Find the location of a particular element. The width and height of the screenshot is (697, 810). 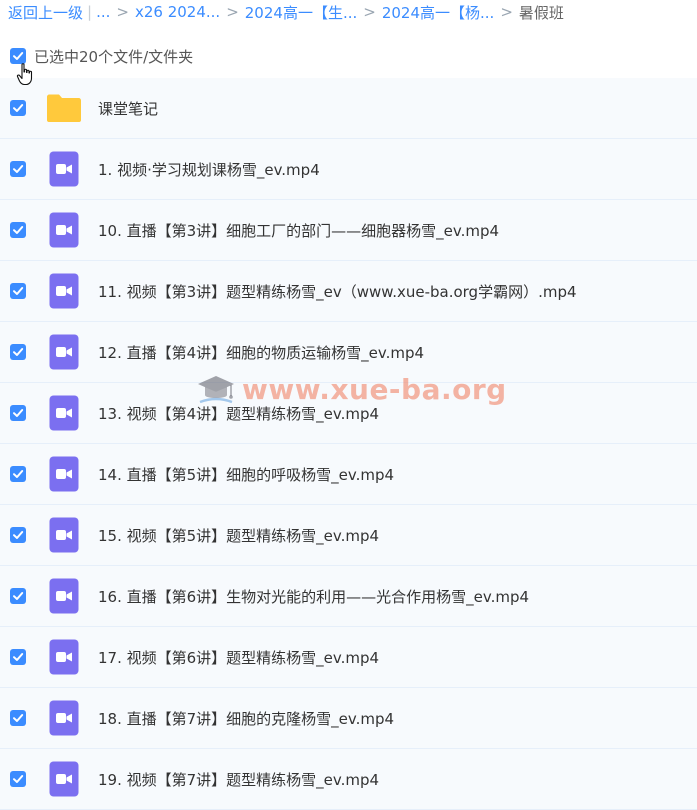

list-item: 17. 视频【第6讲】题型精练杨雪_ev.mp4 is located at coordinates (348, 657).